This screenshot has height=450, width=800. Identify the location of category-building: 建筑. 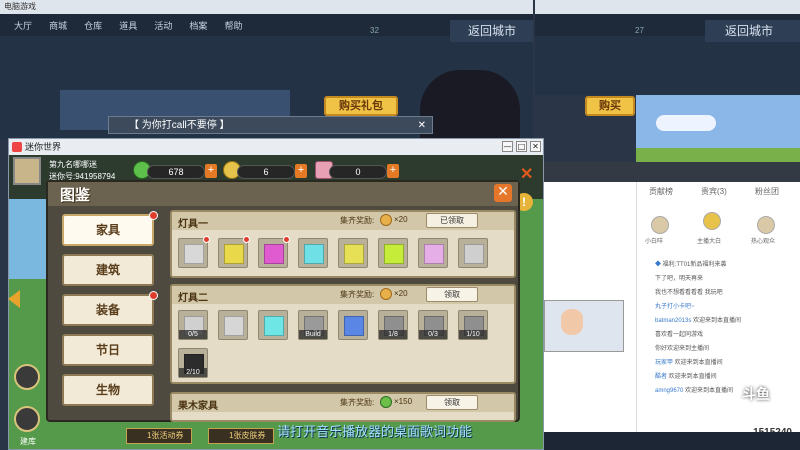
(108, 270).